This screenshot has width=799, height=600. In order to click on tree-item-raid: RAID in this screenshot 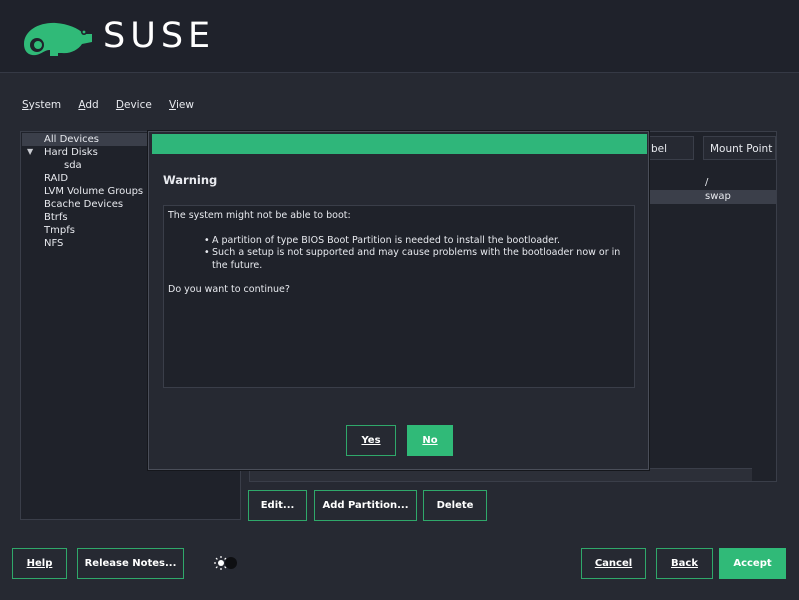, I will do `click(56, 178)`.